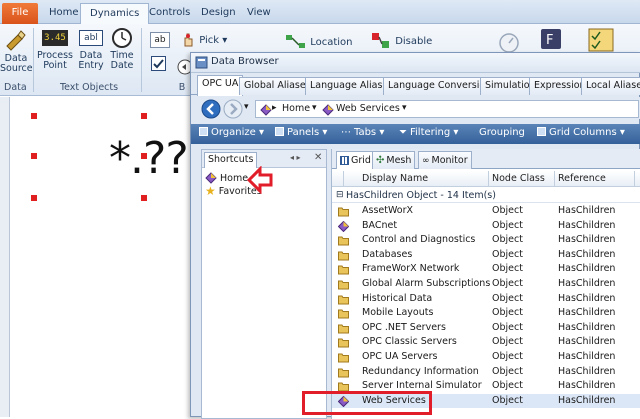 This screenshot has width=640, height=419. I want to click on column-node-class: Node Class, so click(518, 178).